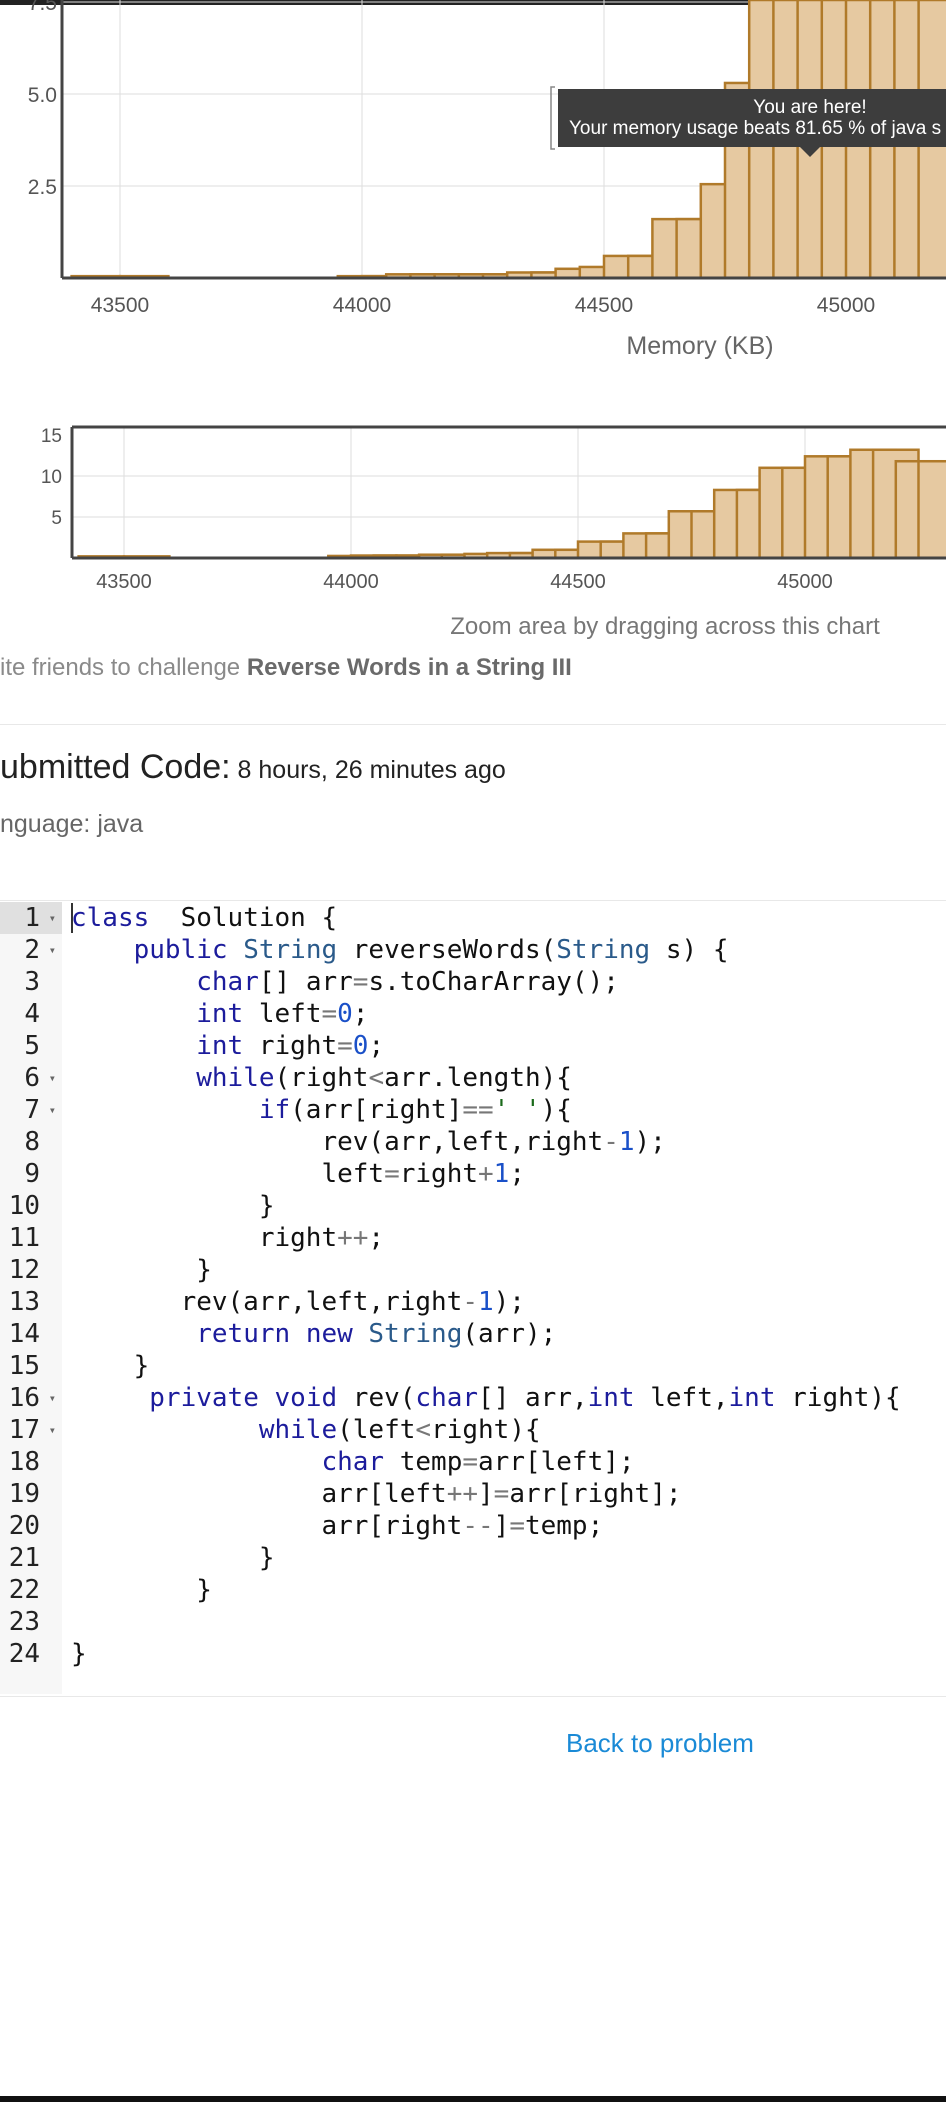 The width and height of the screenshot is (946, 2102). What do you see at coordinates (243, 918) in the screenshot?
I see `code-token: Solution {` at bounding box center [243, 918].